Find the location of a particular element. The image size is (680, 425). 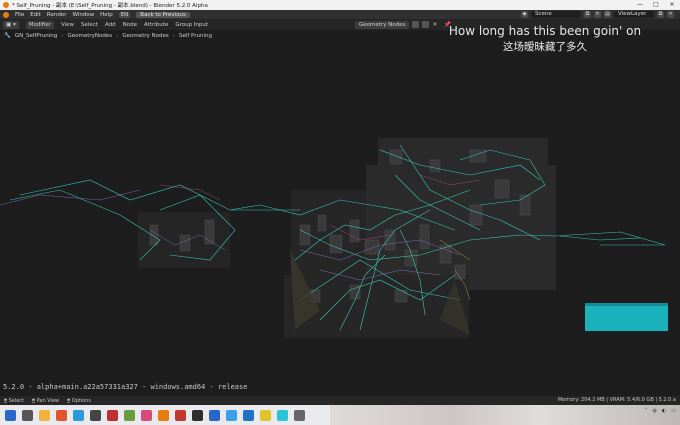

menu-select: Select is located at coordinates (89, 25).